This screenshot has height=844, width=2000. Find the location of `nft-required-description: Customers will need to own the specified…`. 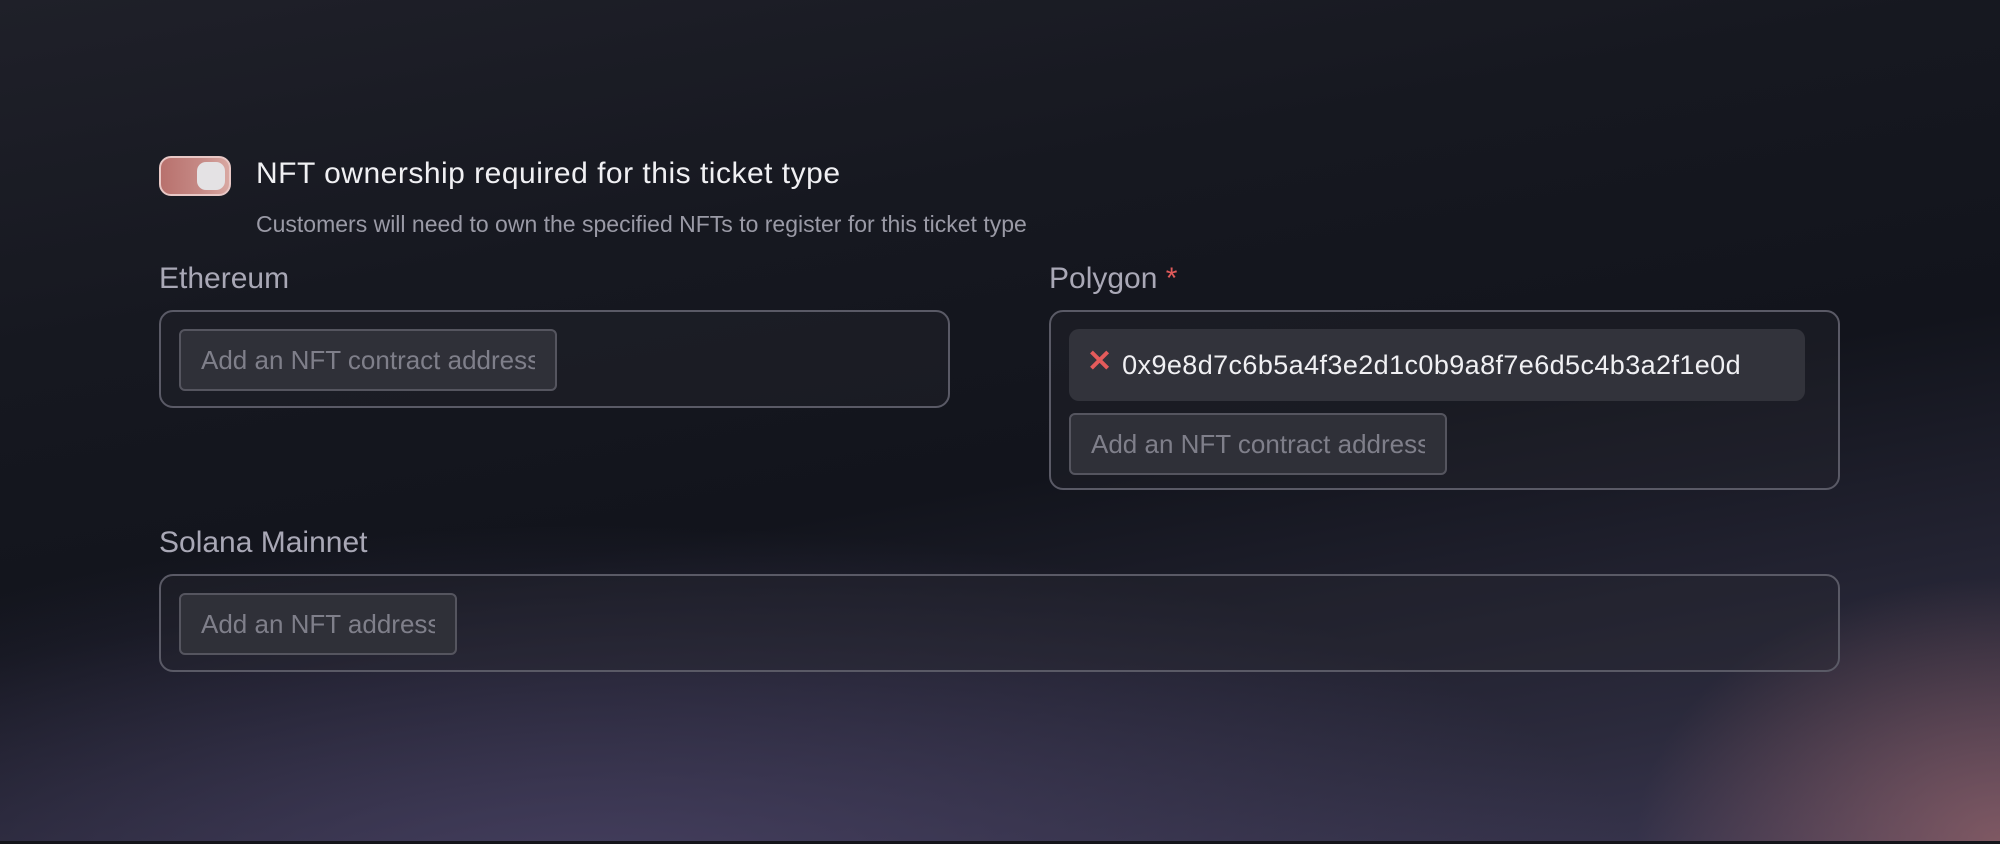

nft-required-description: Customers will need to own the specified… is located at coordinates (641, 224).